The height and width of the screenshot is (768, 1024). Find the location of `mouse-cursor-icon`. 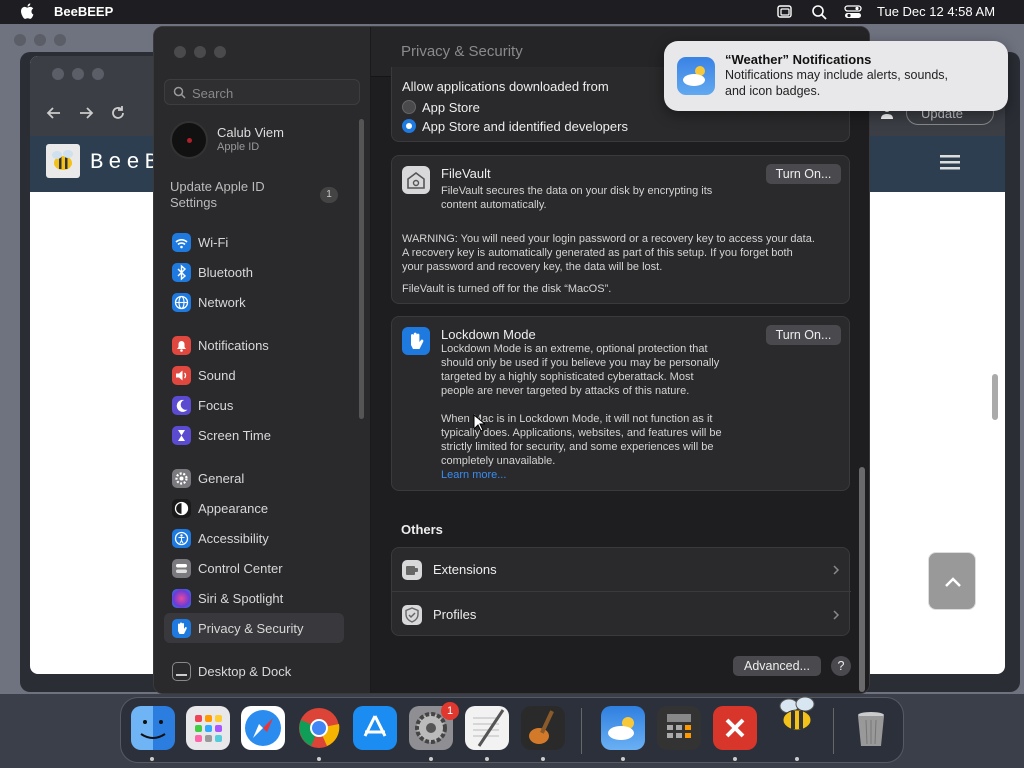

mouse-cursor-icon is located at coordinates (479, 423).